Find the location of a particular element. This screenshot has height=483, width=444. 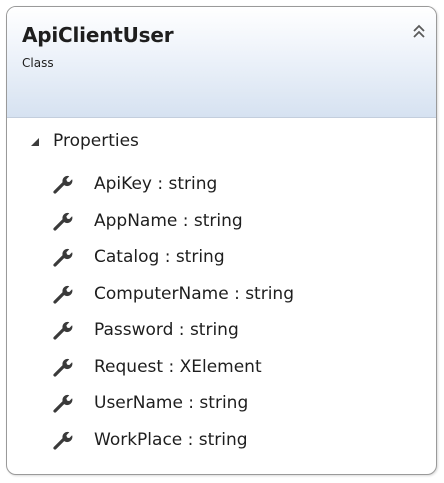

property-item: Catalog : string is located at coordinates (172, 257).